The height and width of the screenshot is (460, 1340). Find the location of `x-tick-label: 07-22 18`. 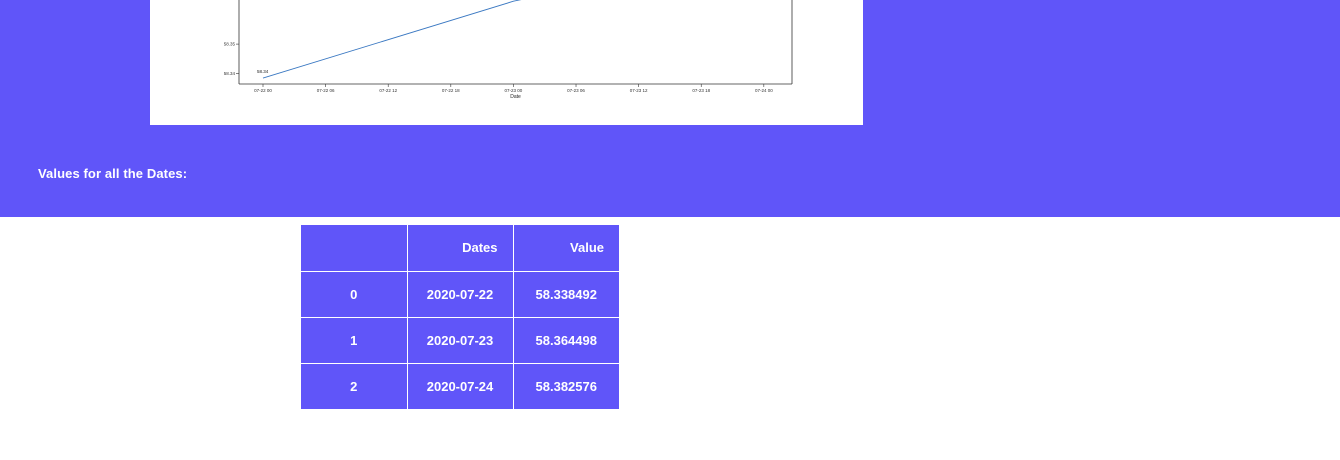

x-tick-label: 07-22 18 is located at coordinates (451, 90).